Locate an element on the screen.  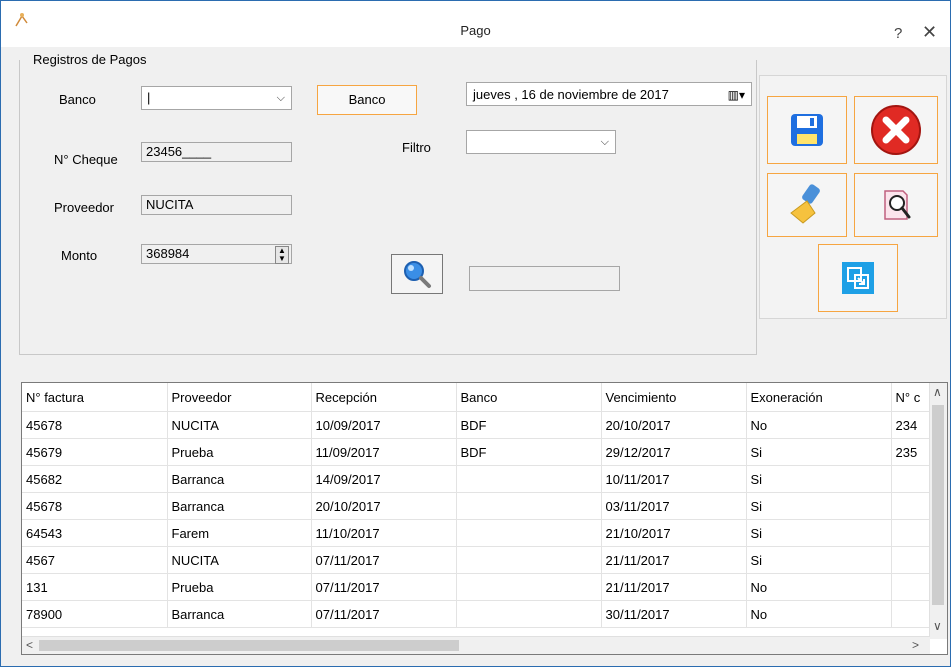
preview-button is located at coordinates (896, 205).